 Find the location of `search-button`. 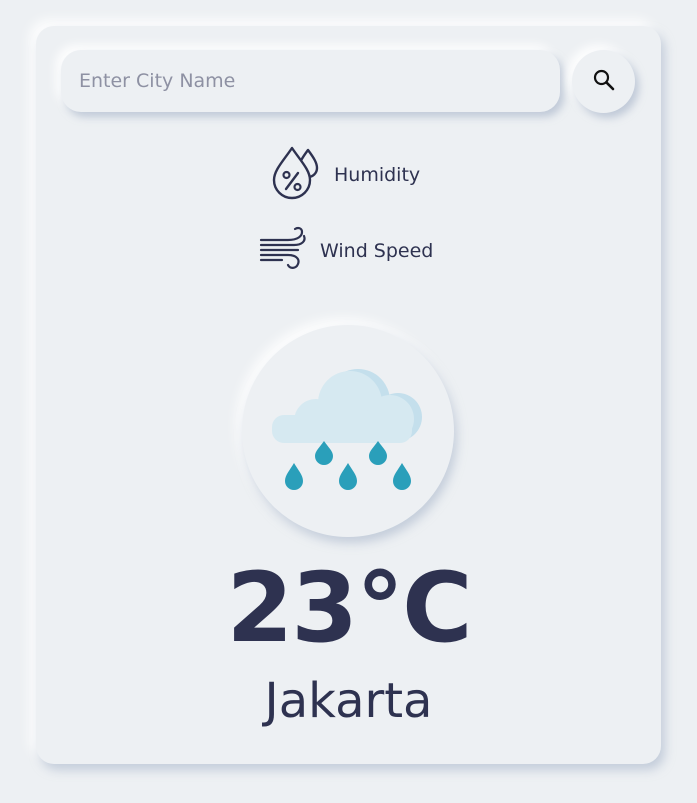

search-button is located at coordinates (603, 81).